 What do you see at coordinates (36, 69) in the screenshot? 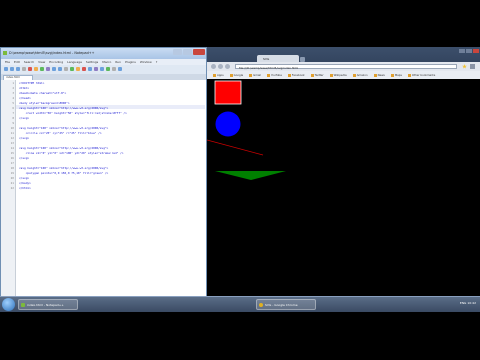
I see `print-icon` at bounding box center [36, 69].